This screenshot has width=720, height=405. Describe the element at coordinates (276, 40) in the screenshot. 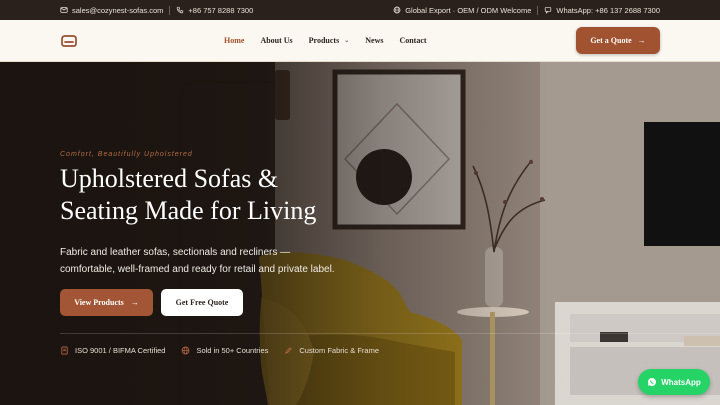

I see `nav-item-about-us: About Us` at that location.